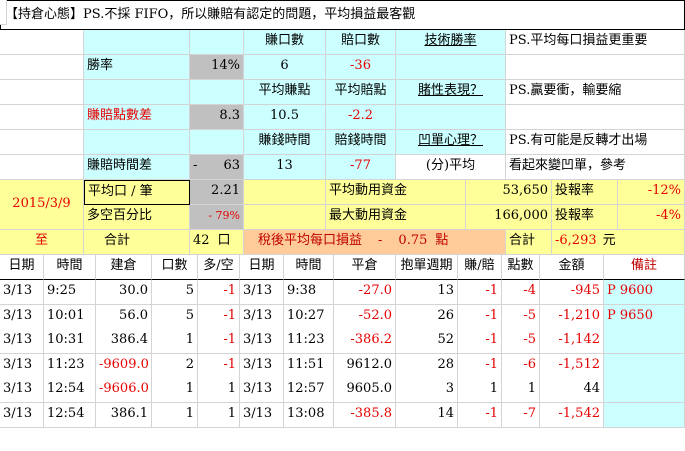  What do you see at coordinates (365, 341) in the screenshot?
I see `cell-close-price: -386.2` at bounding box center [365, 341].